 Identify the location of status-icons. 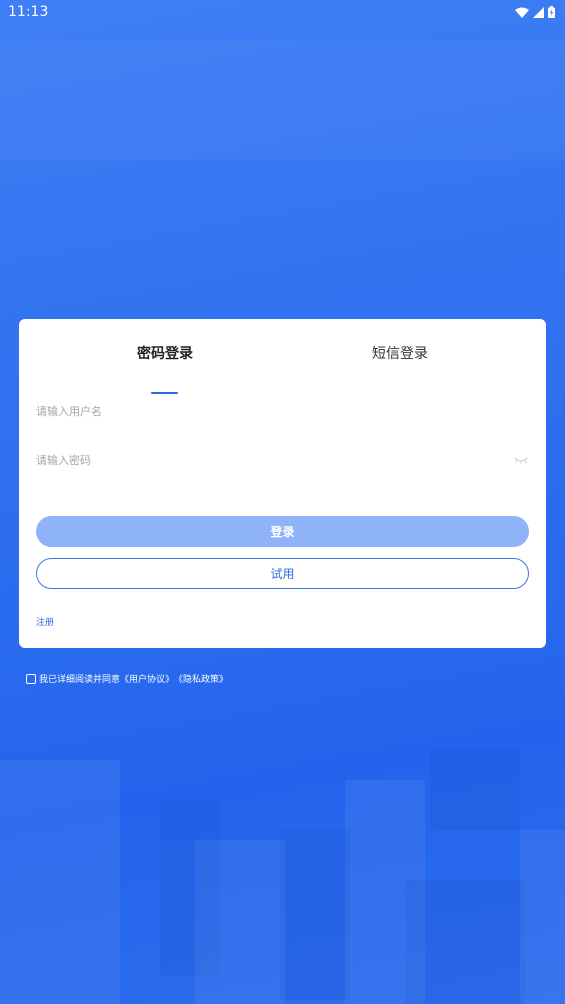
(535, 12).